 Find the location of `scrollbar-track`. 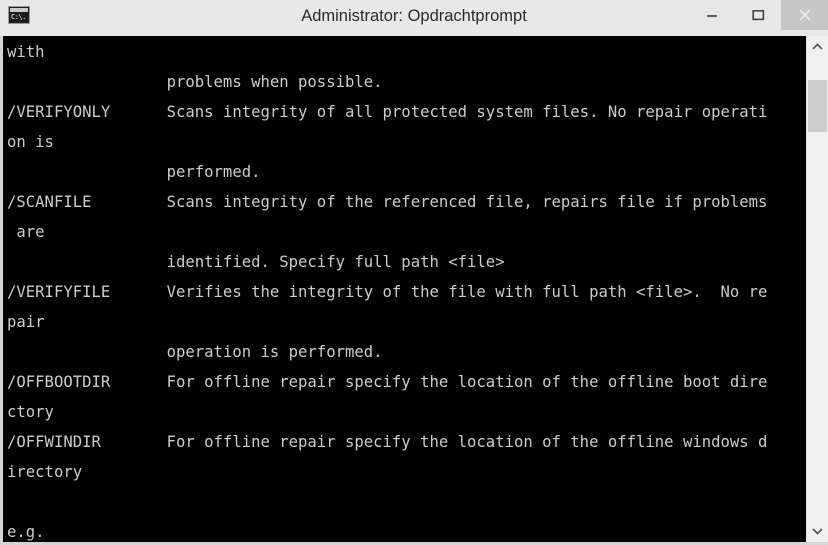

scrollbar-track is located at coordinates (817, 289).